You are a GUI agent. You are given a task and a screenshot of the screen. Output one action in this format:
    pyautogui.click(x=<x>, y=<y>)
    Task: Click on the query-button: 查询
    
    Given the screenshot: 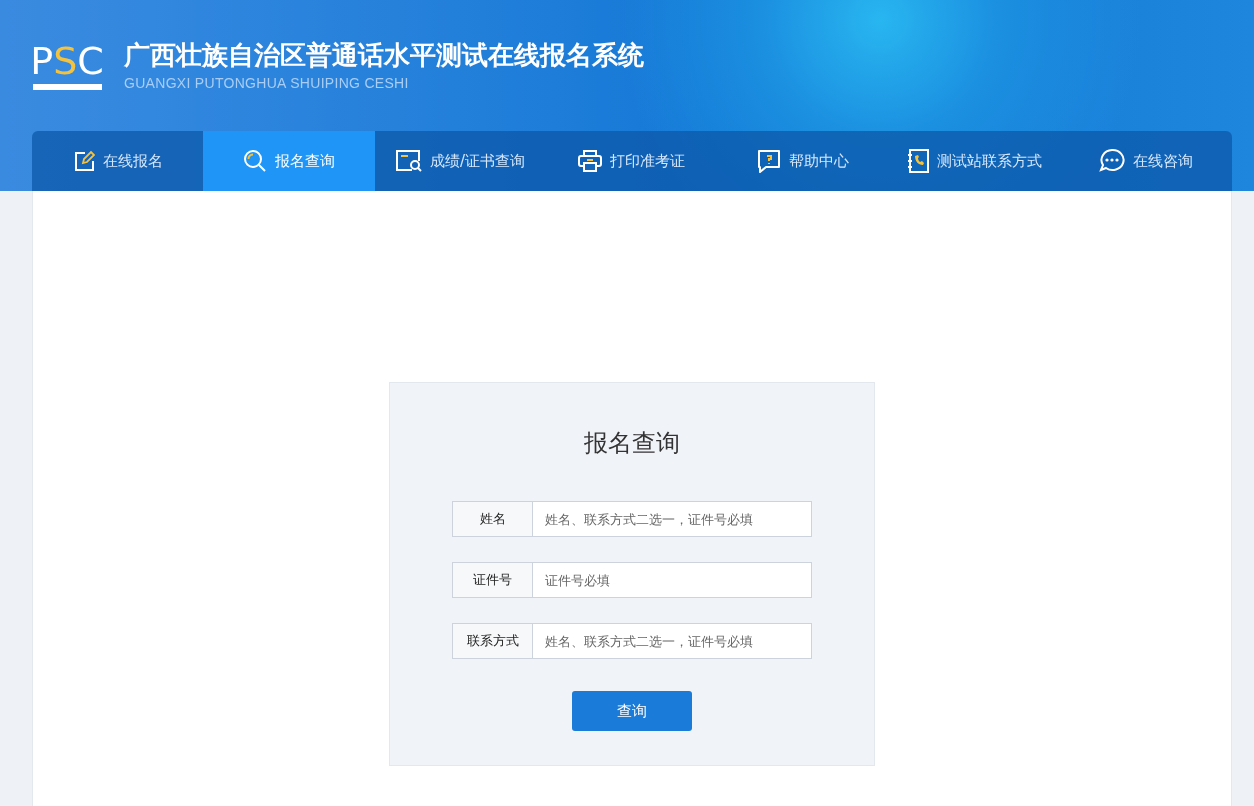 What is the action you would take?
    pyautogui.click(x=632, y=711)
    